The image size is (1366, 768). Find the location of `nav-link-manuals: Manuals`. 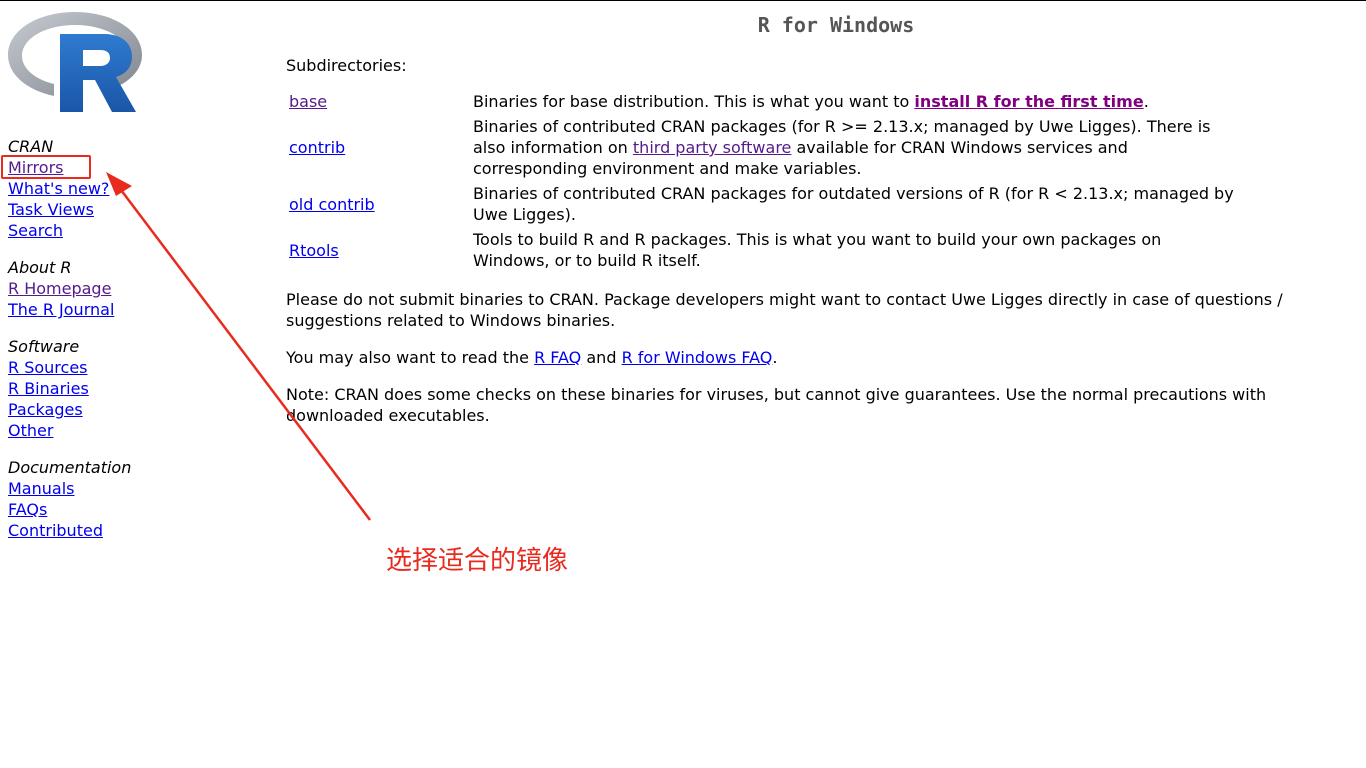

nav-link-manuals: Manuals is located at coordinates (41, 488).